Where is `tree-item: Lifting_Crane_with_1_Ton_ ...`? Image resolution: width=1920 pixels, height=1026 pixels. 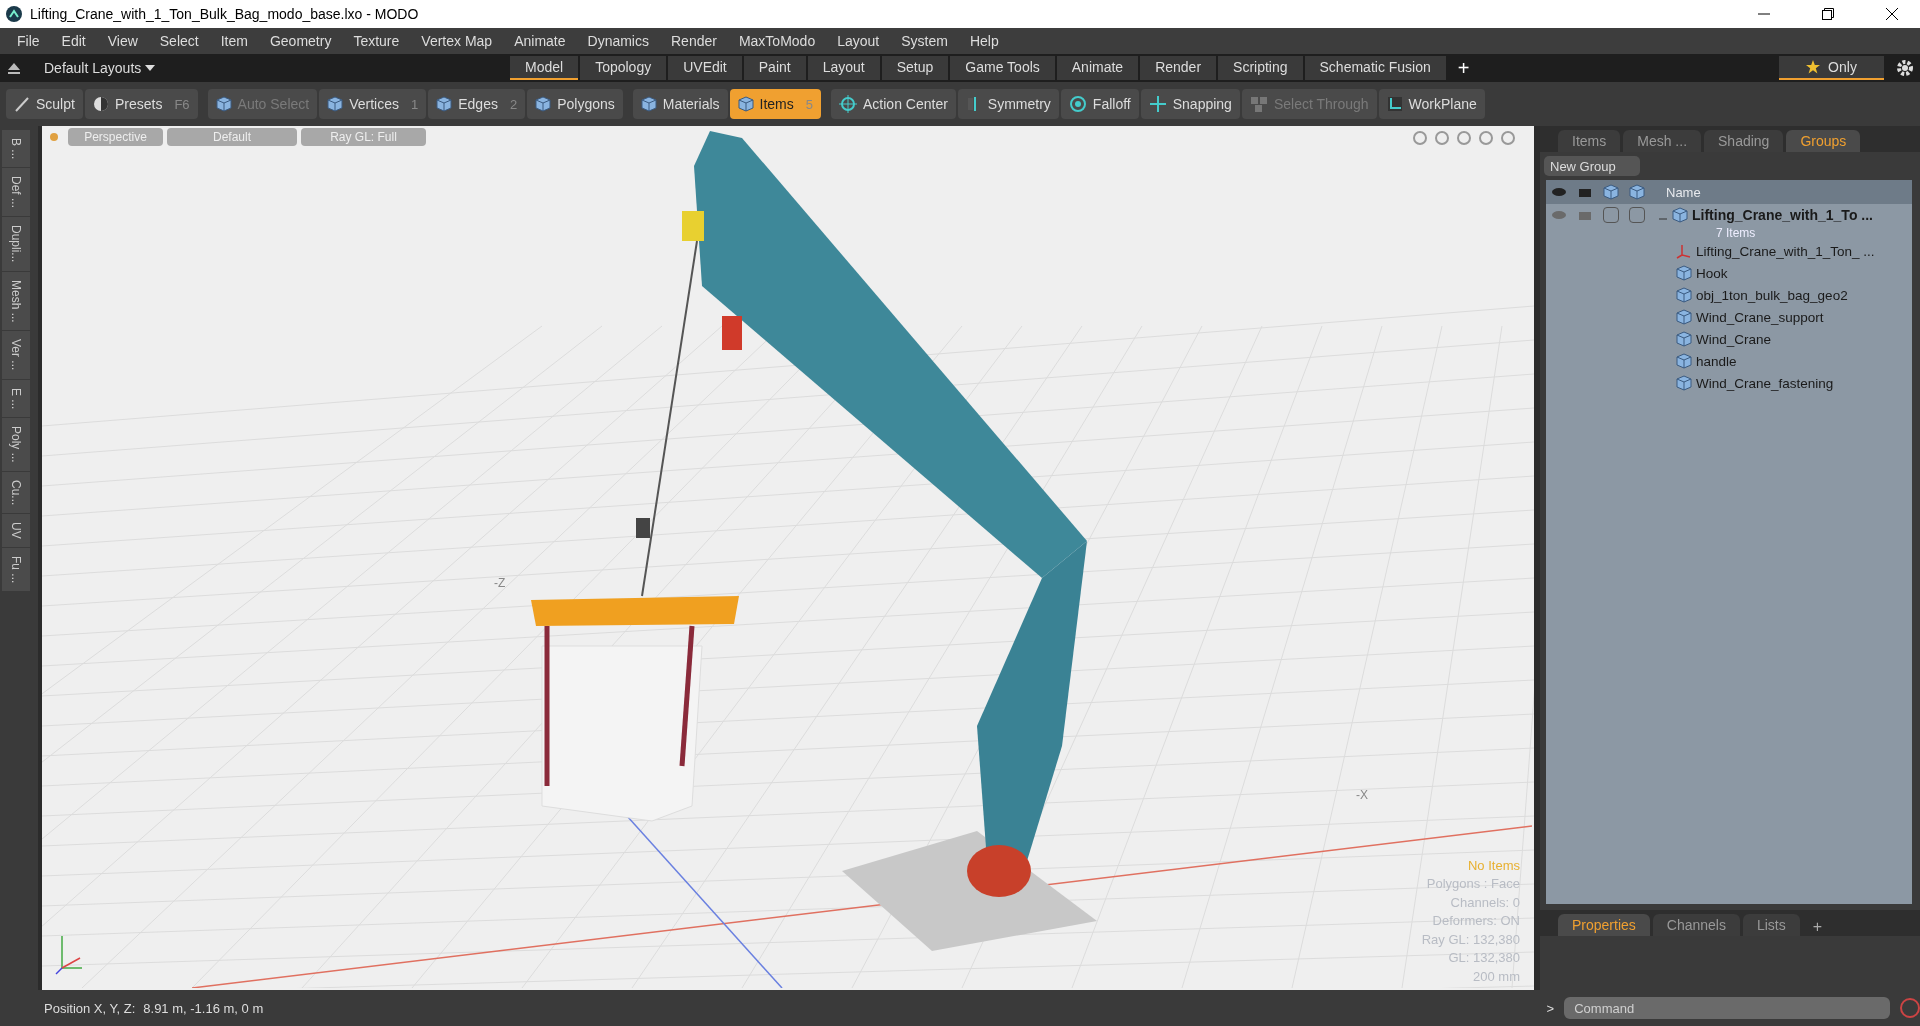 tree-item: Lifting_Crane_with_1_Ton_ ... is located at coordinates (1785, 251).